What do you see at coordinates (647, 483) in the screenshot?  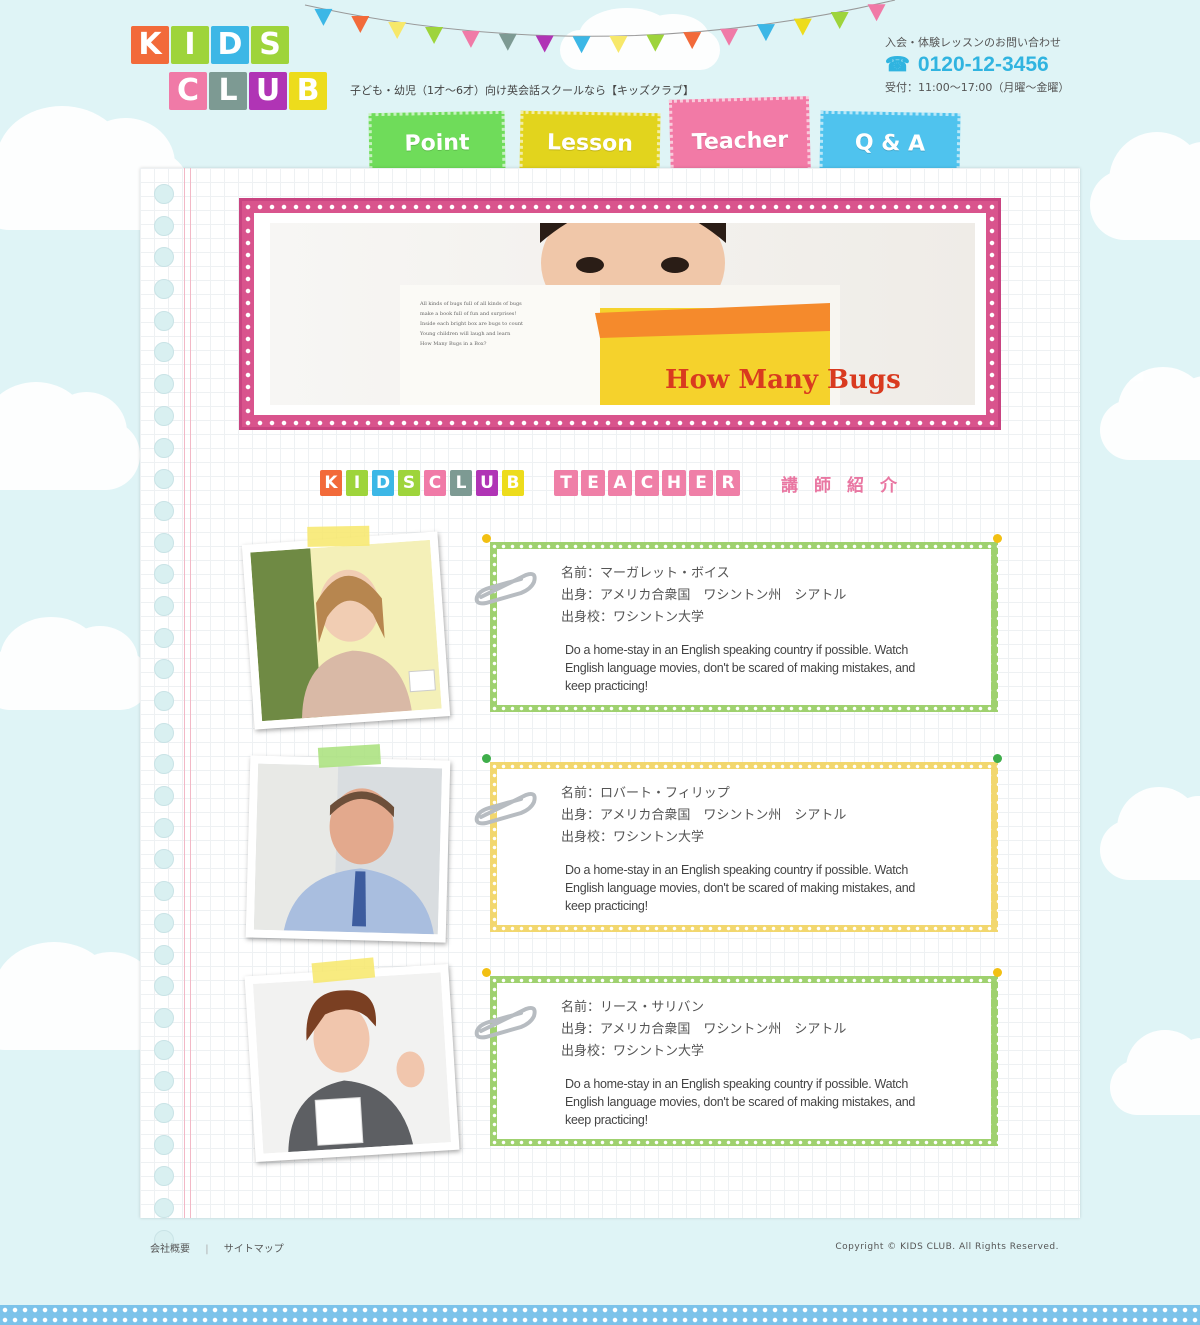 I see `teacher-letter: C` at bounding box center [647, 483].